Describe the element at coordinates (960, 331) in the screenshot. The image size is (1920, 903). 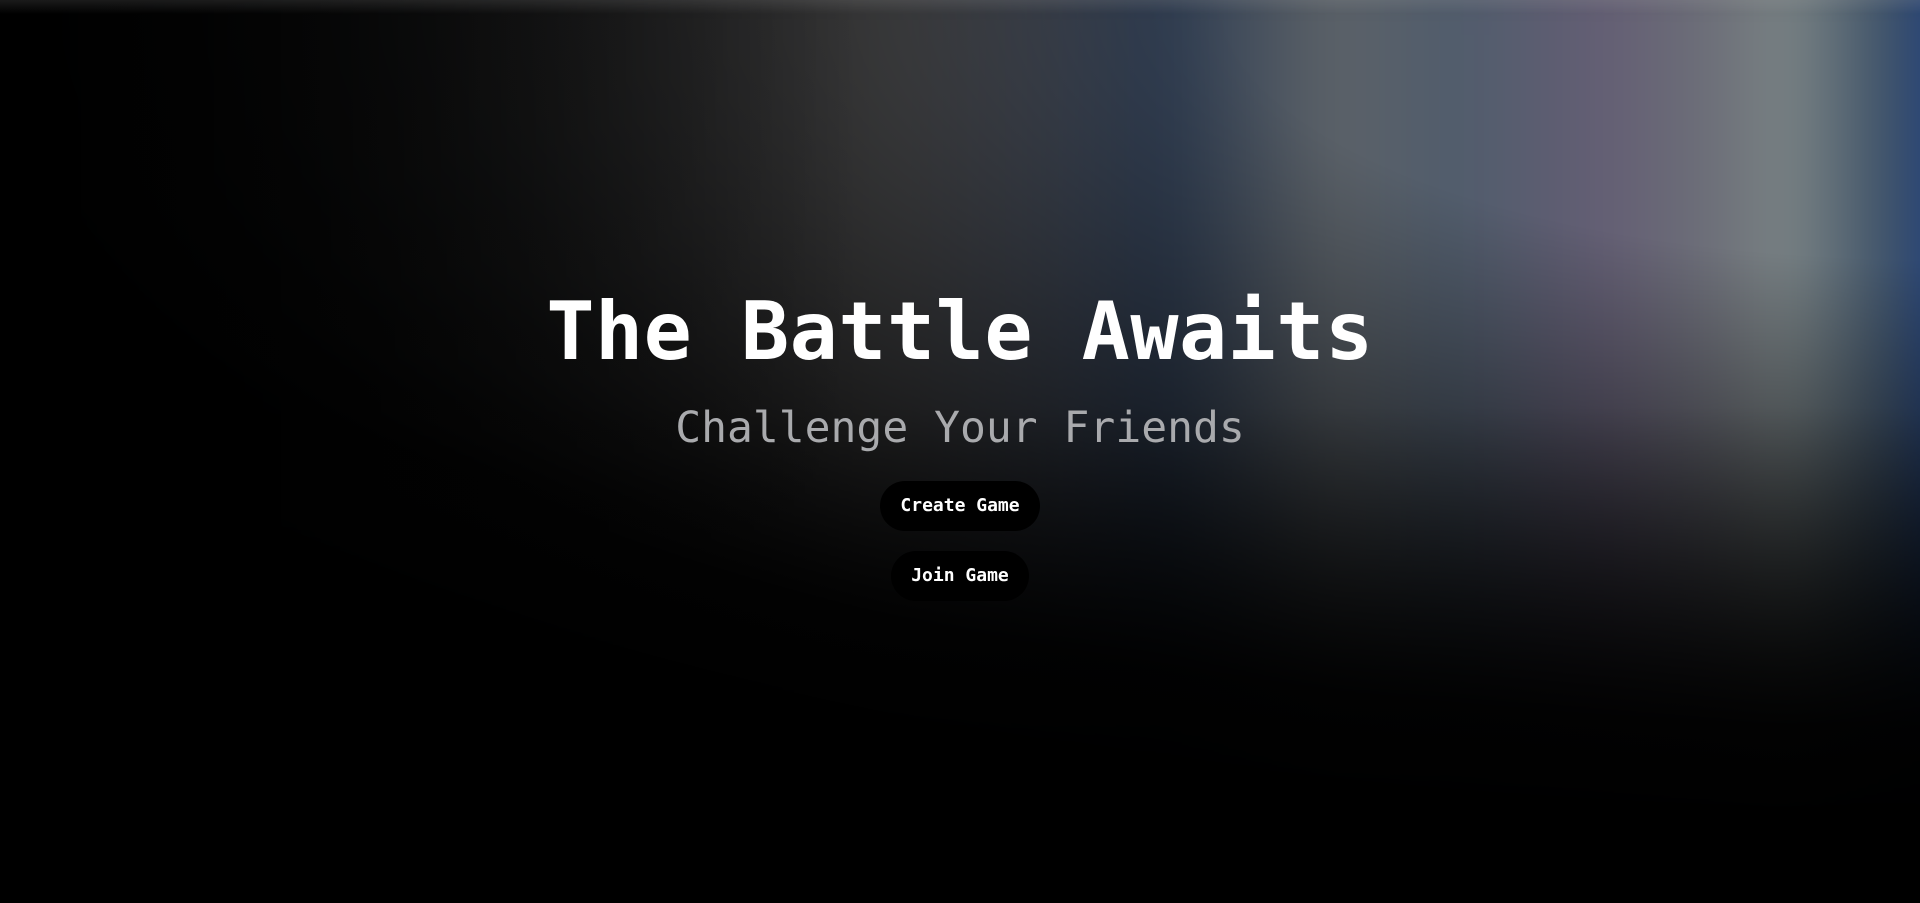
I see `page-title: The Battle Awaits` at that location.